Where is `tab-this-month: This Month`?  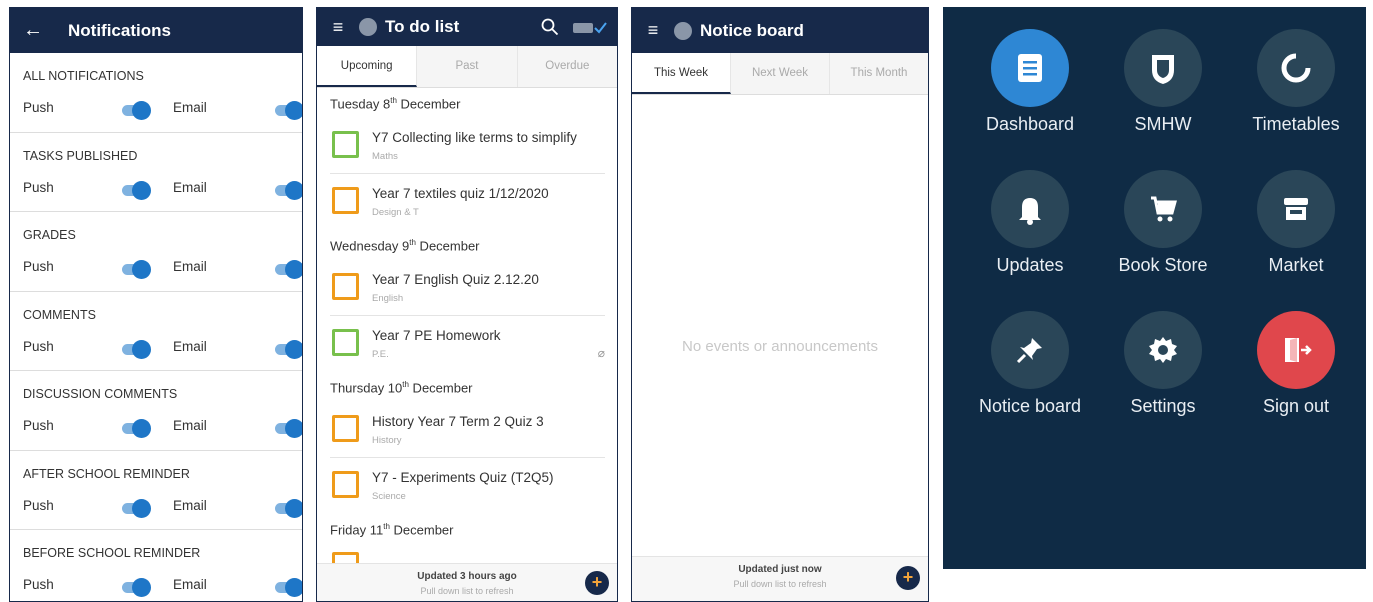
tab-this-month: This Month is located at coordinates (879, 73).